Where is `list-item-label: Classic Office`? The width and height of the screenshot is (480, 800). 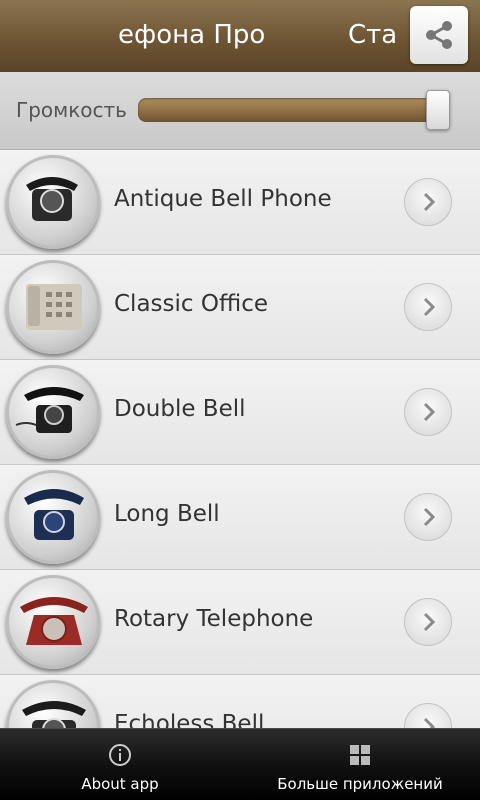
list-item-label: Classic Office is located at coordinates (191, 304).